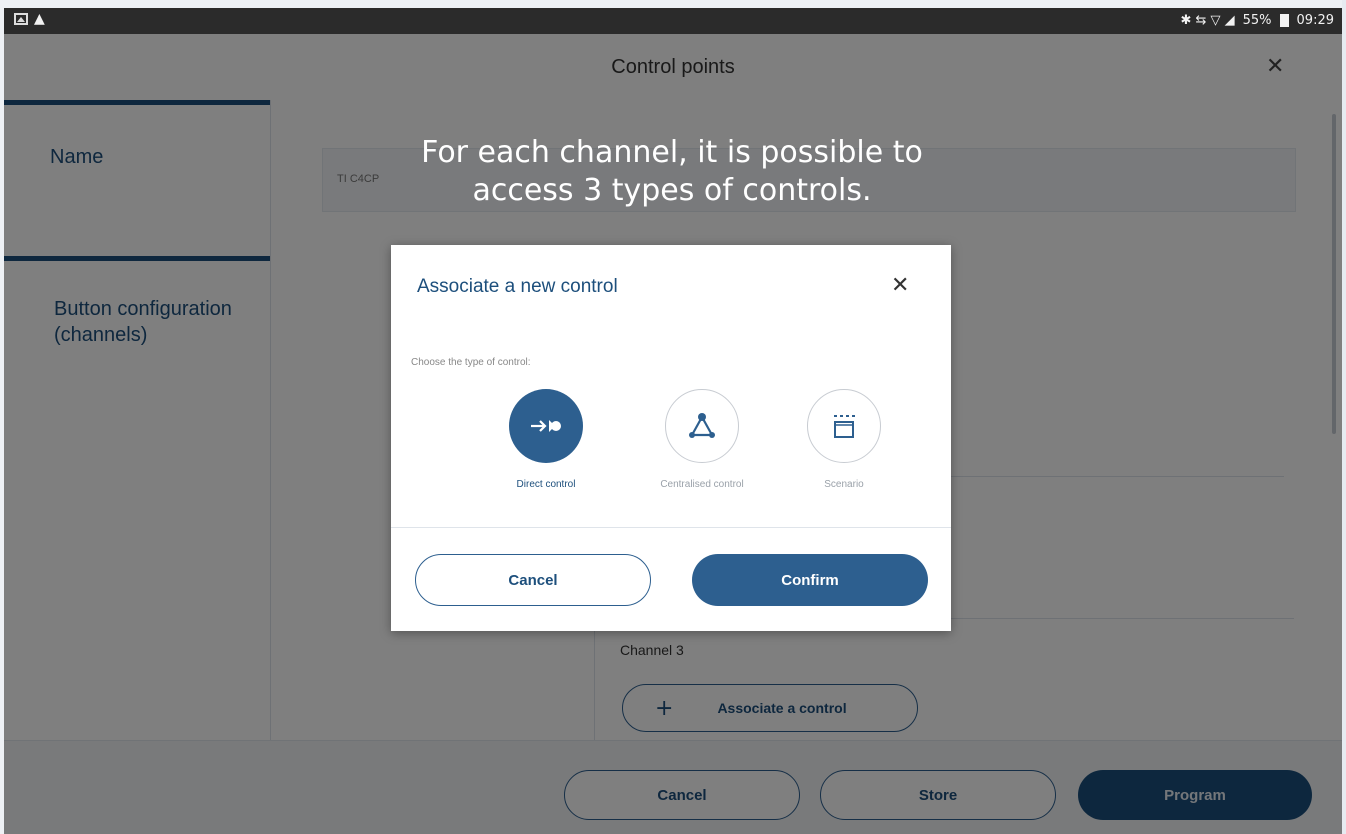 This screenshot has height=834, width=1346. I want to click on status-icons: ✱ ⇆ ▽ ◢, so click(1207, 20).